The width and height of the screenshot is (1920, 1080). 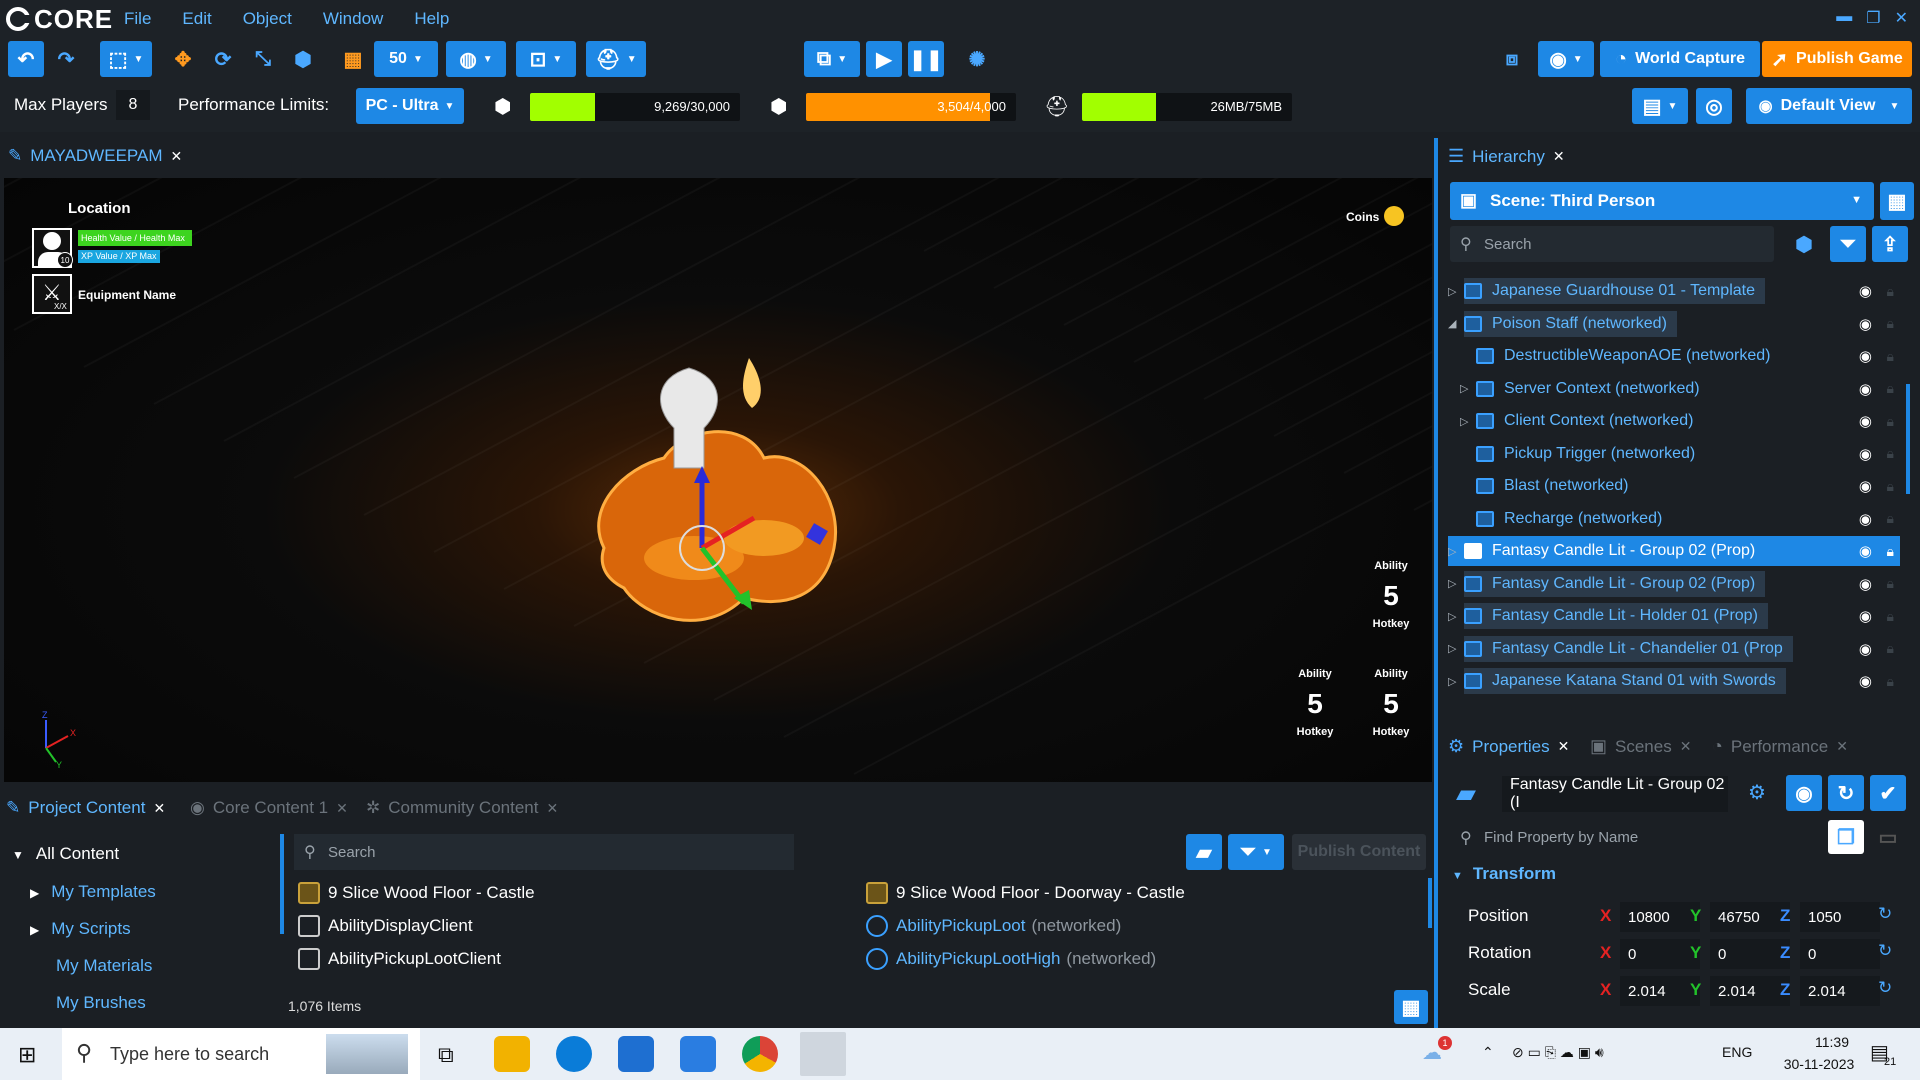 I want to click on tree-my-brushes: My Brushes, so click(x=101, y=1003).